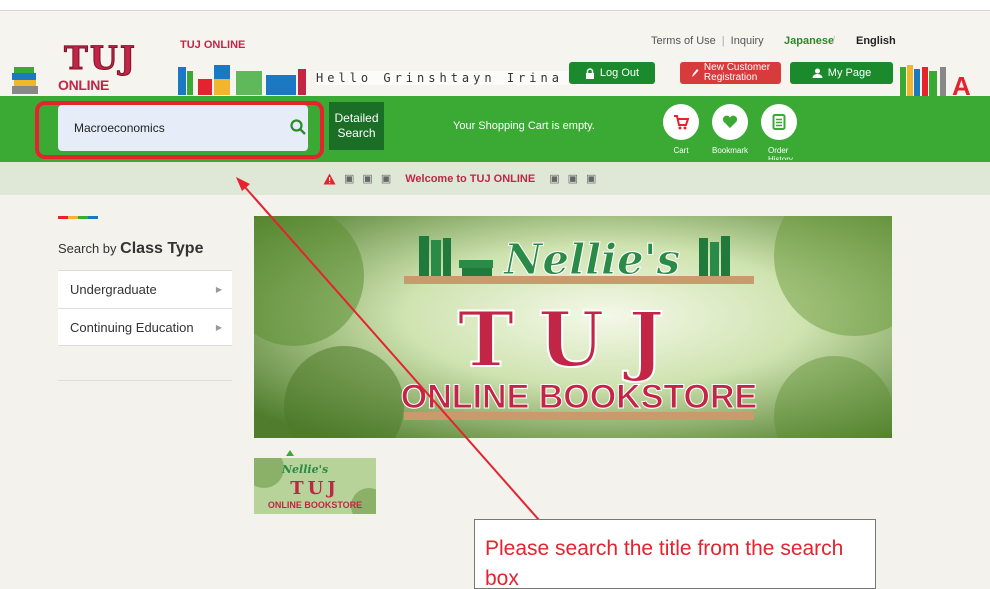  Describe the element at coordinates (809, 41) in the screenshot. I see `lang-japanese: Japanese` at that location.